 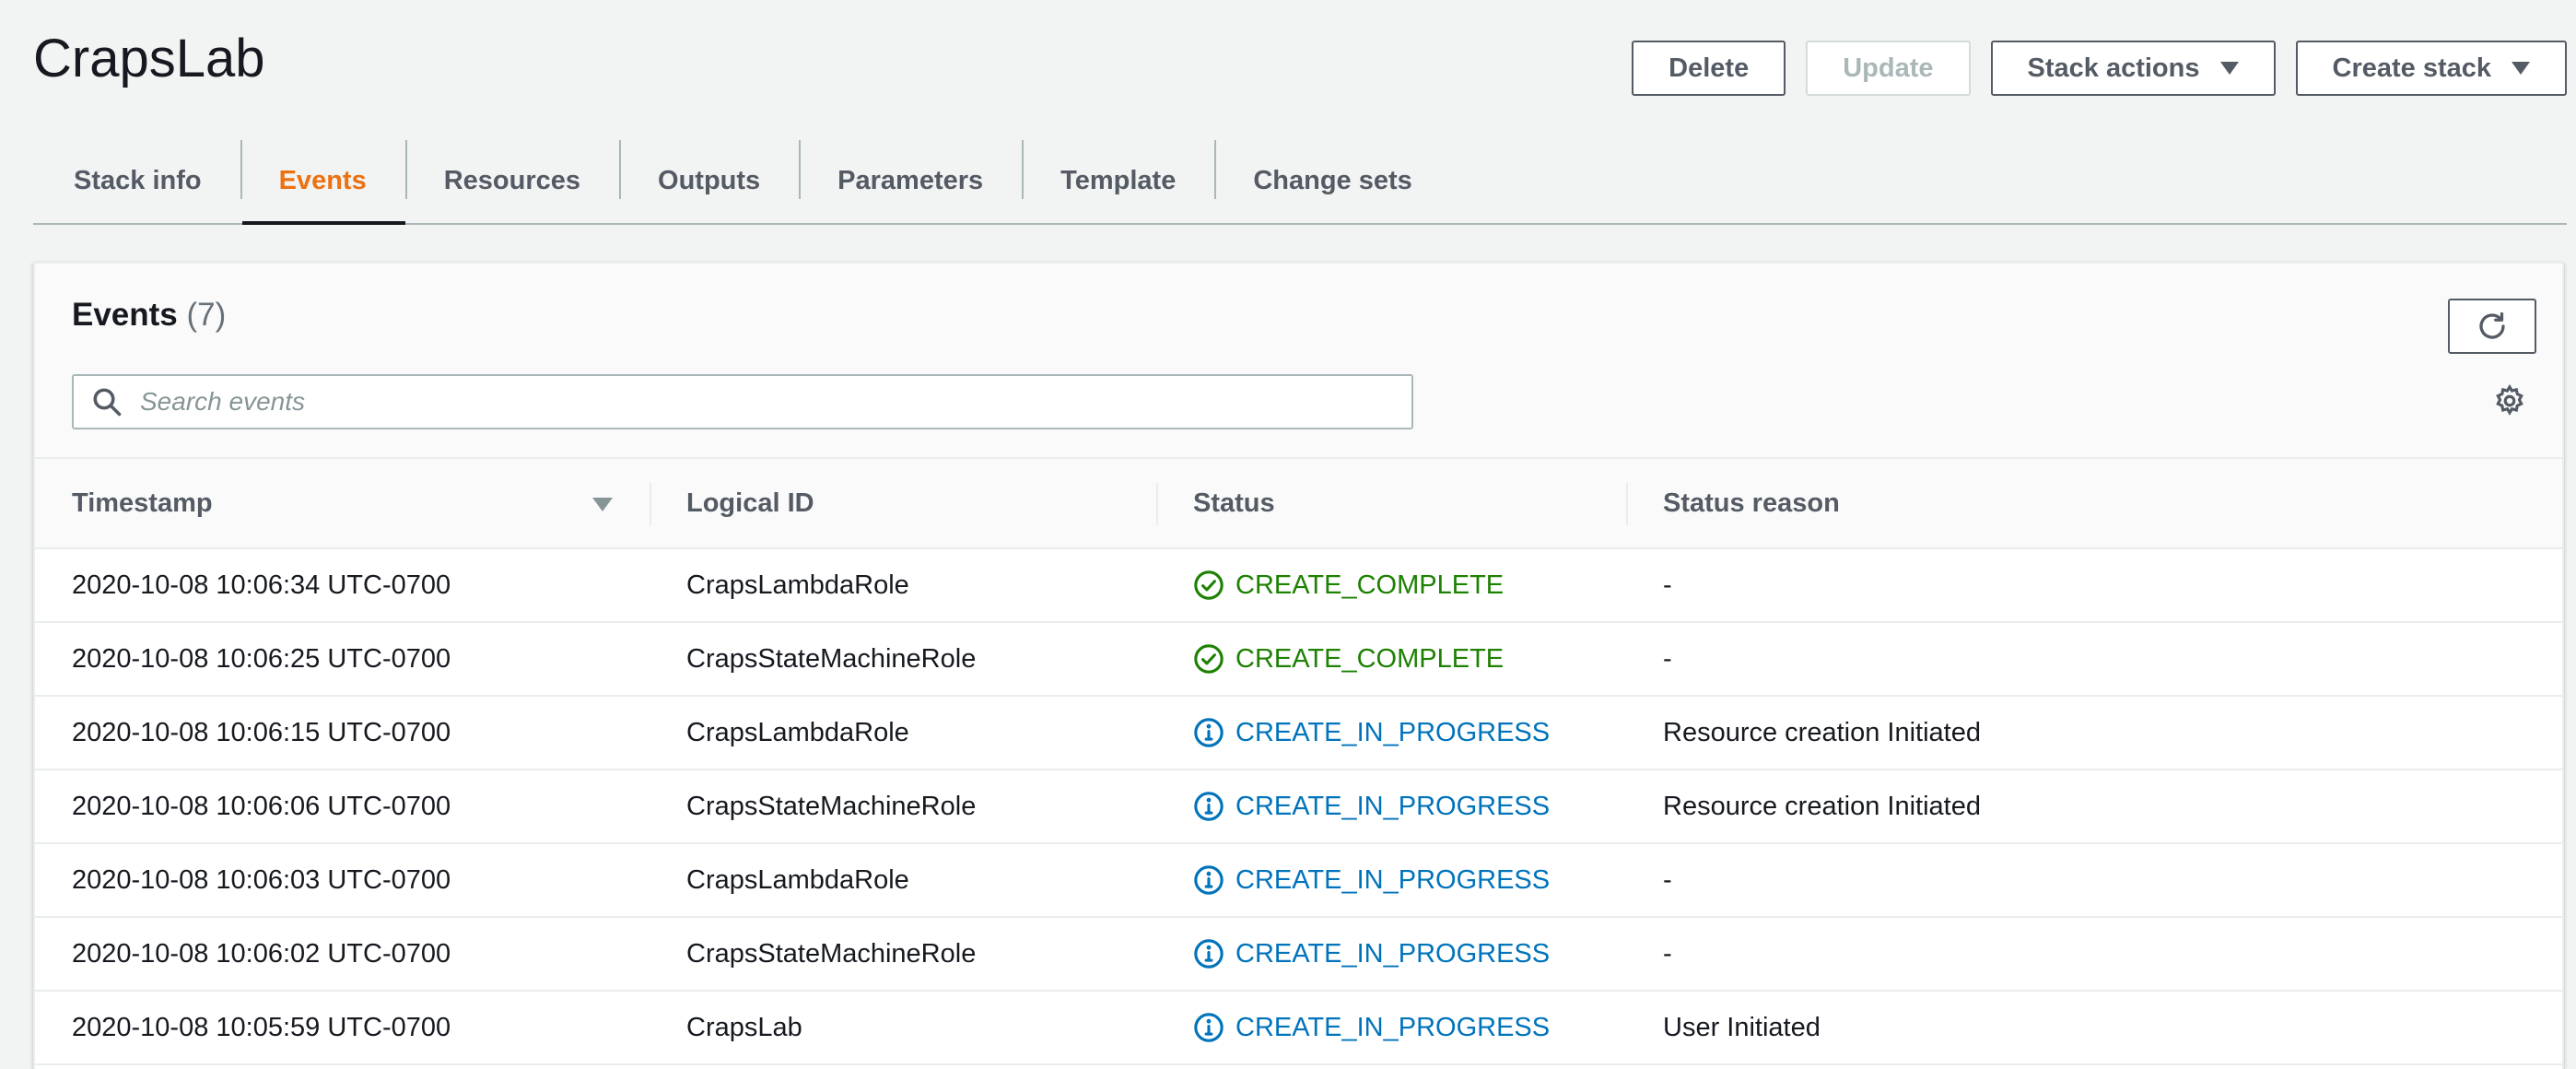 I want to click on search-icon, so click(x=106, y=401).